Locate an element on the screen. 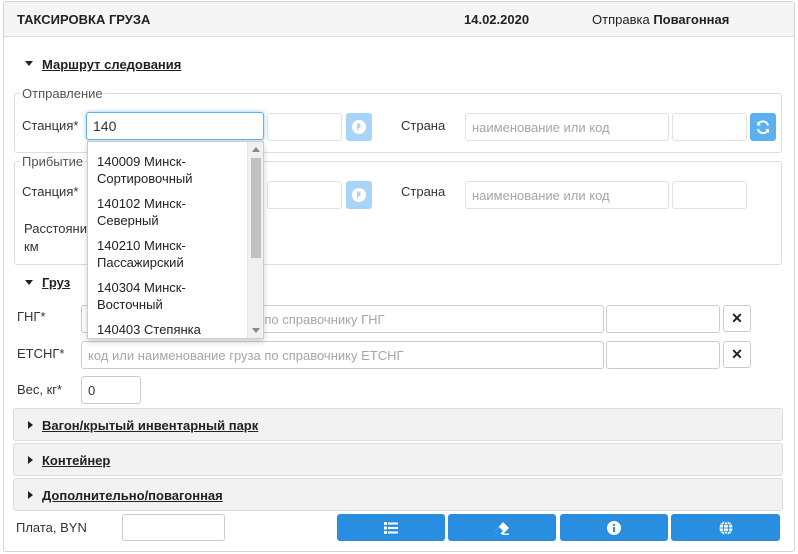 The image size is (798, 554). shipment-type: Отправка Повагонная is located at coordinates (660, 19).